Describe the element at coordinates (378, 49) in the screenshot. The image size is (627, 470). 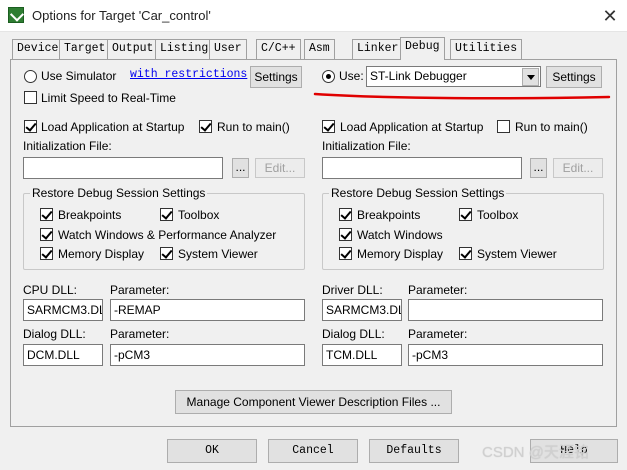
I see `tab-linker: Linker` at that location.